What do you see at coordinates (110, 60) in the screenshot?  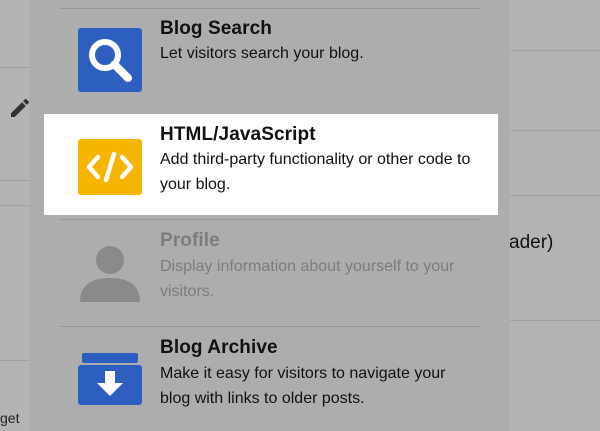 I see `search-icon` at bounding box center [110, 60].